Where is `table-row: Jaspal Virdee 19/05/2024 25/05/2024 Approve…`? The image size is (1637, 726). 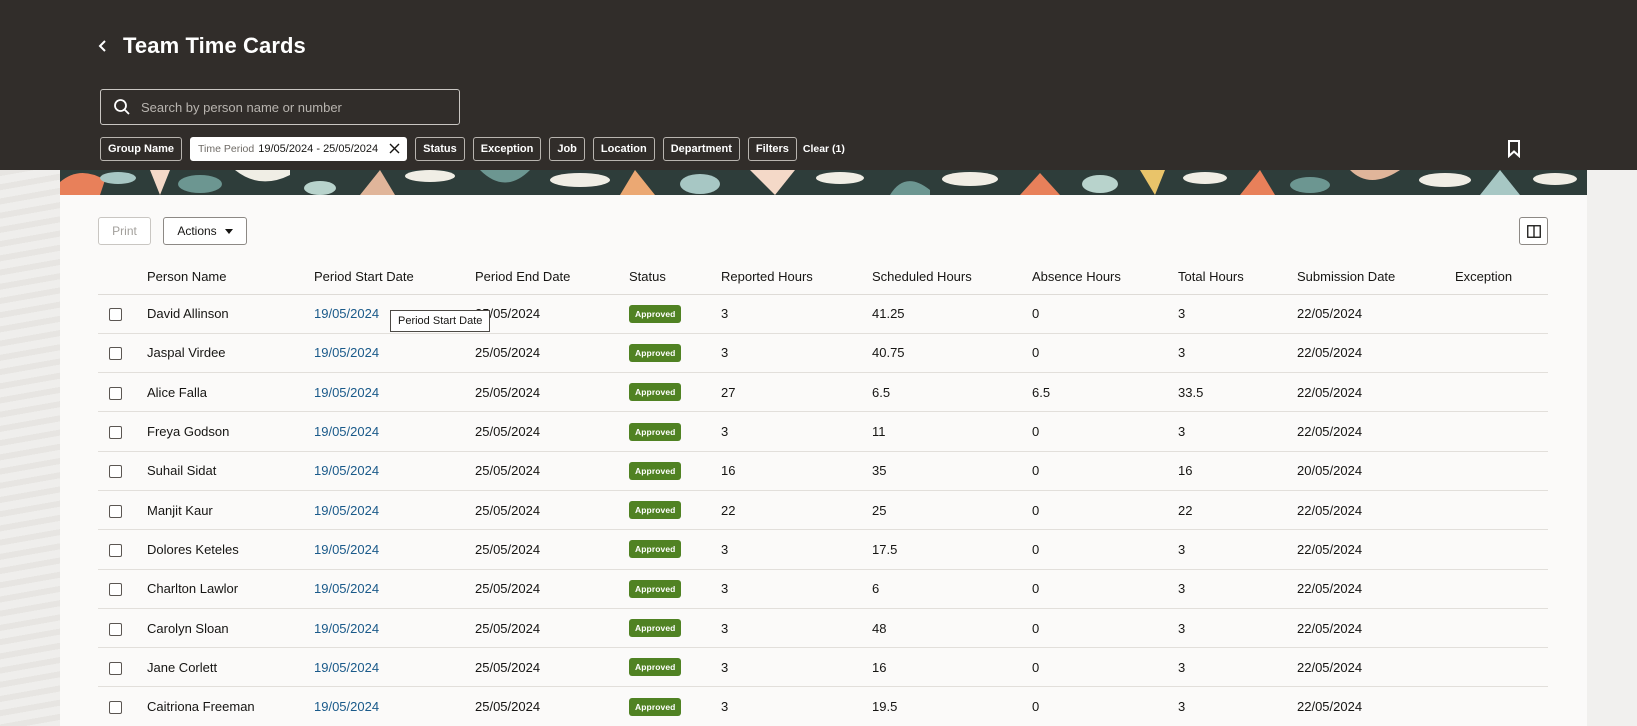
table-row: Jaspal Virdee 19/05/2024 25/05/2024 Approve… is located at coordinates (823, 353).